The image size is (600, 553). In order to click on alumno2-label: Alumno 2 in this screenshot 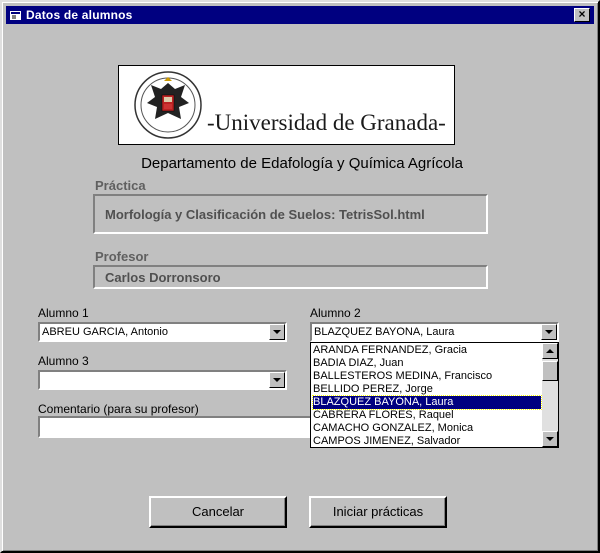, I will do `click(335, 313)`.